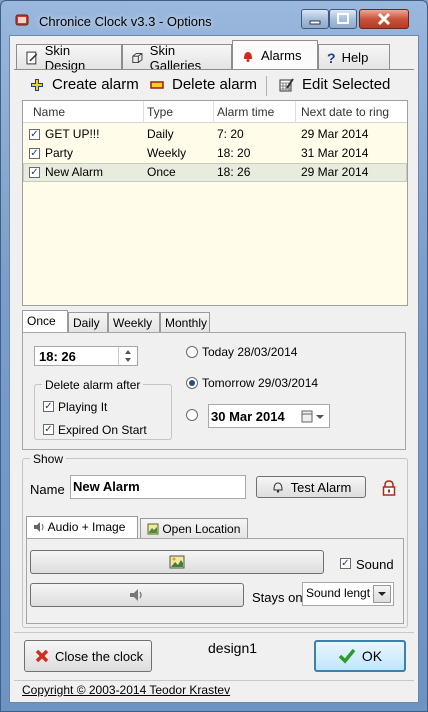 The image size is (428, 712). What do you see at coordinates (321, 487) in the screenshot?
I see `test-alarm-label: Test Alarm` at bounding box center [321, 487].